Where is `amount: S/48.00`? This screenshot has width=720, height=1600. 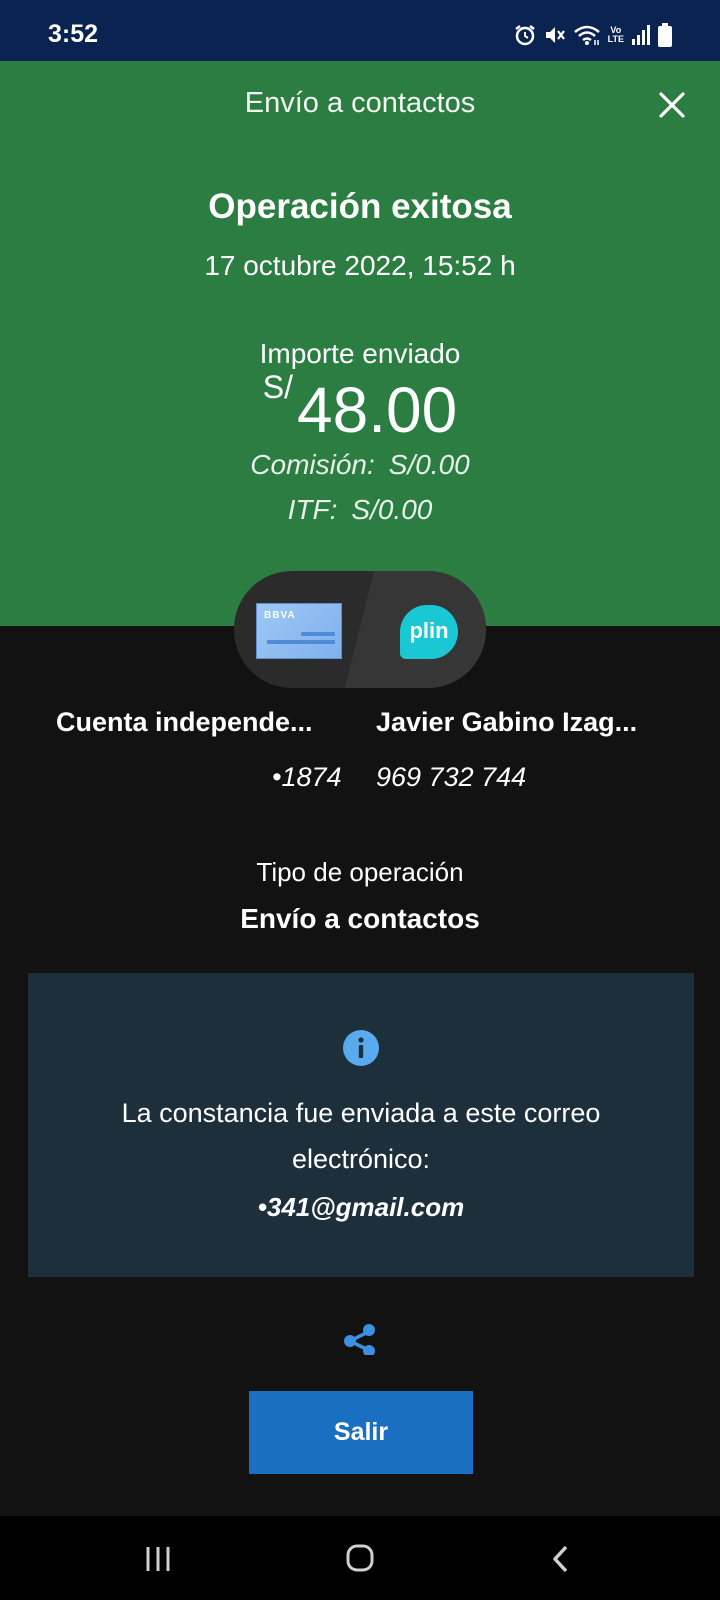 amount: S/48.00 is located at coordinates (360, 408).